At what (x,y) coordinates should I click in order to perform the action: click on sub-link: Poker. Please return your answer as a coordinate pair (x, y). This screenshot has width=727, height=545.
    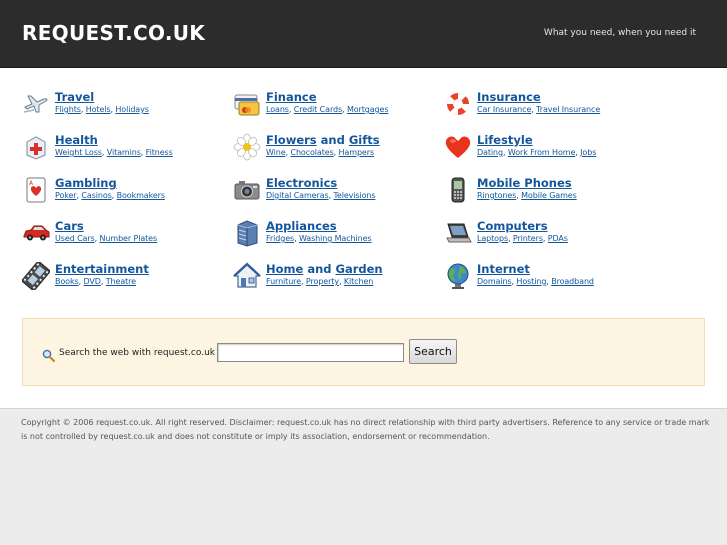
    Looking at the image, I should click on (66, 195).